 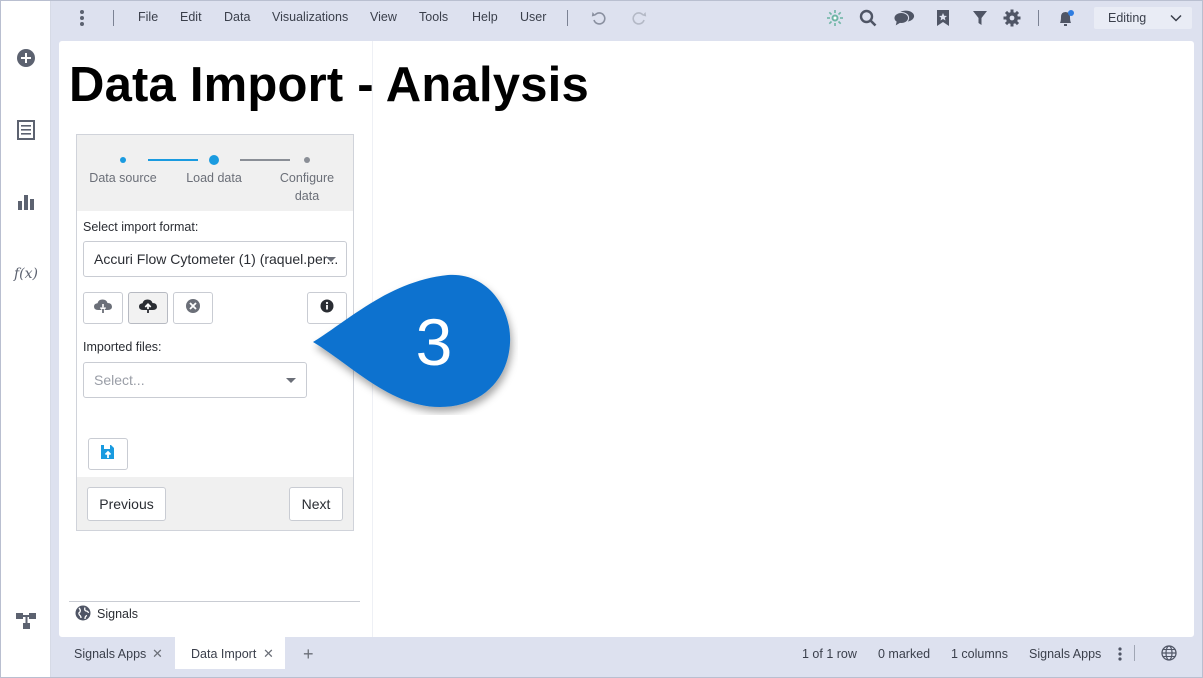 What do you see at coordinates (626, 673) in the screenshot?
I see `bottom-edge` at bounding box center [626, 673].